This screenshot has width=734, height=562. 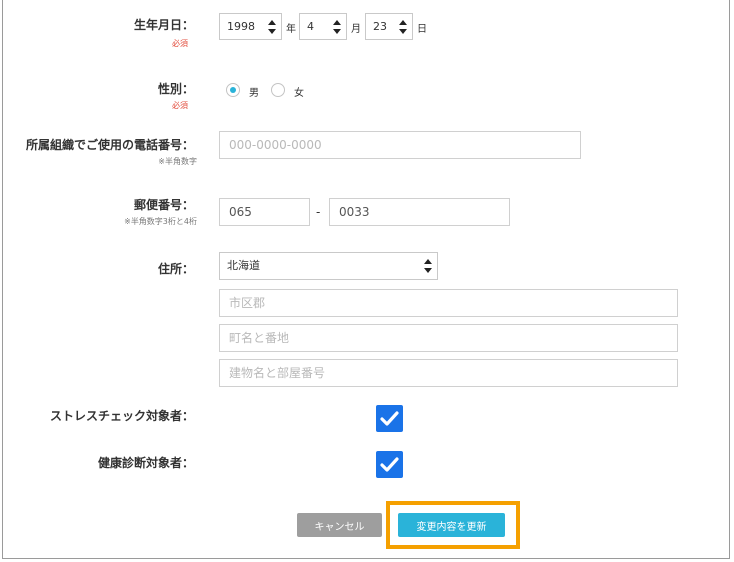 I want to click on health-check-label: 健康診断対象者：, so click(x=145, y=463).